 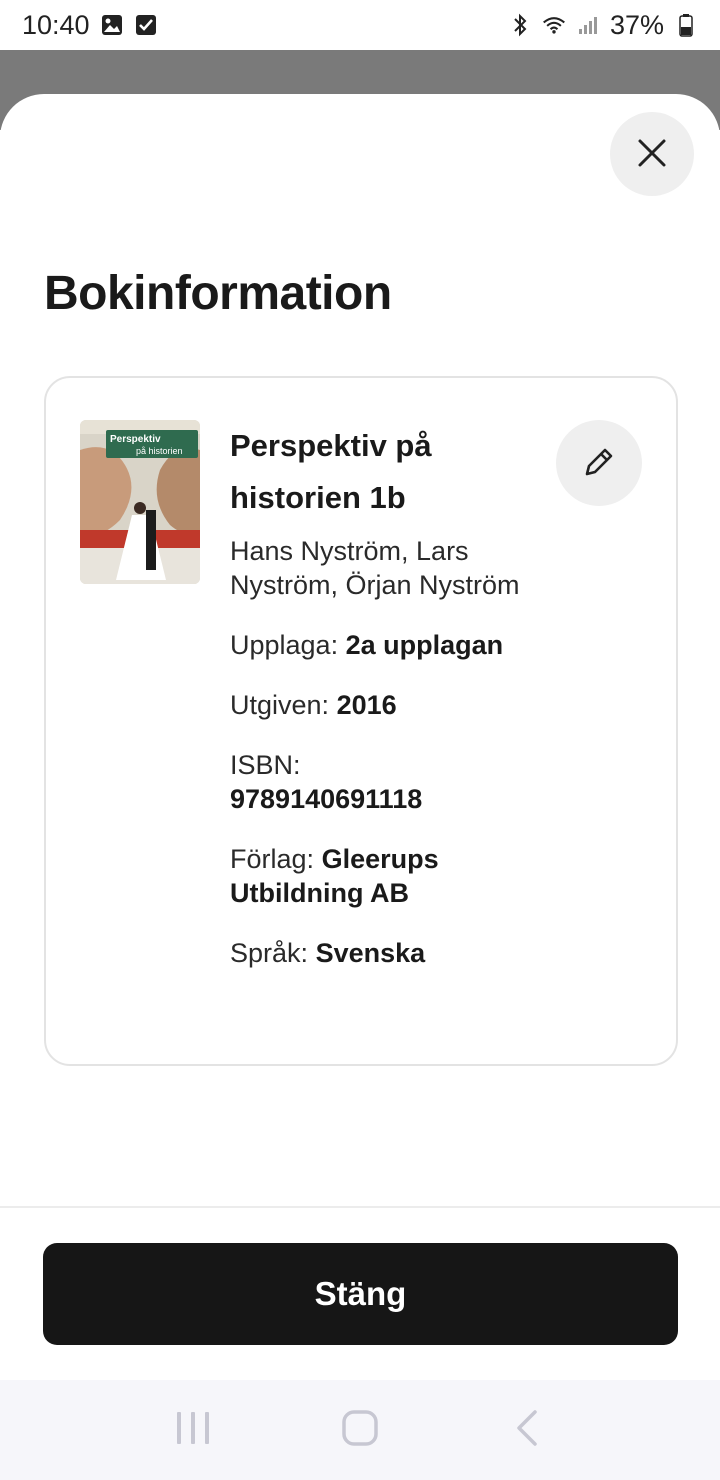 What do you see at coordinates (135, 439) in the screenshot?
I see `svg-text: Perspektiv` at bounding box center [135, 439].